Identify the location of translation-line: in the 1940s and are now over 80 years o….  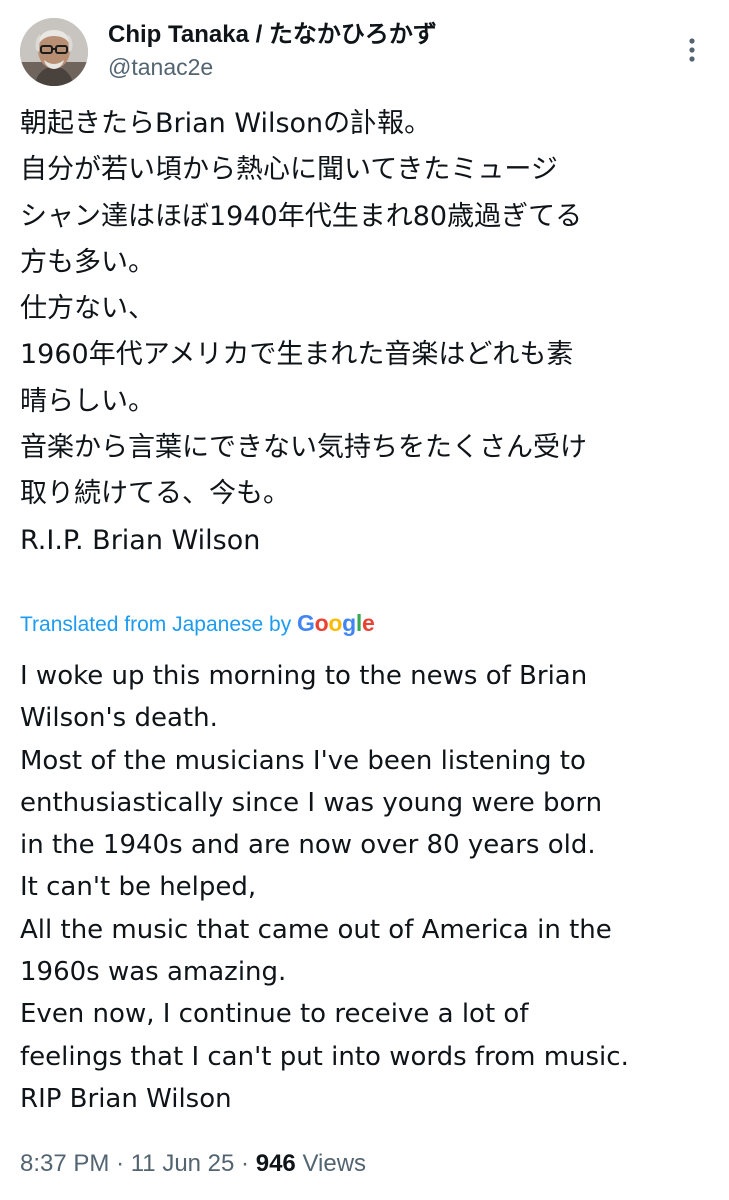
(308, 845).